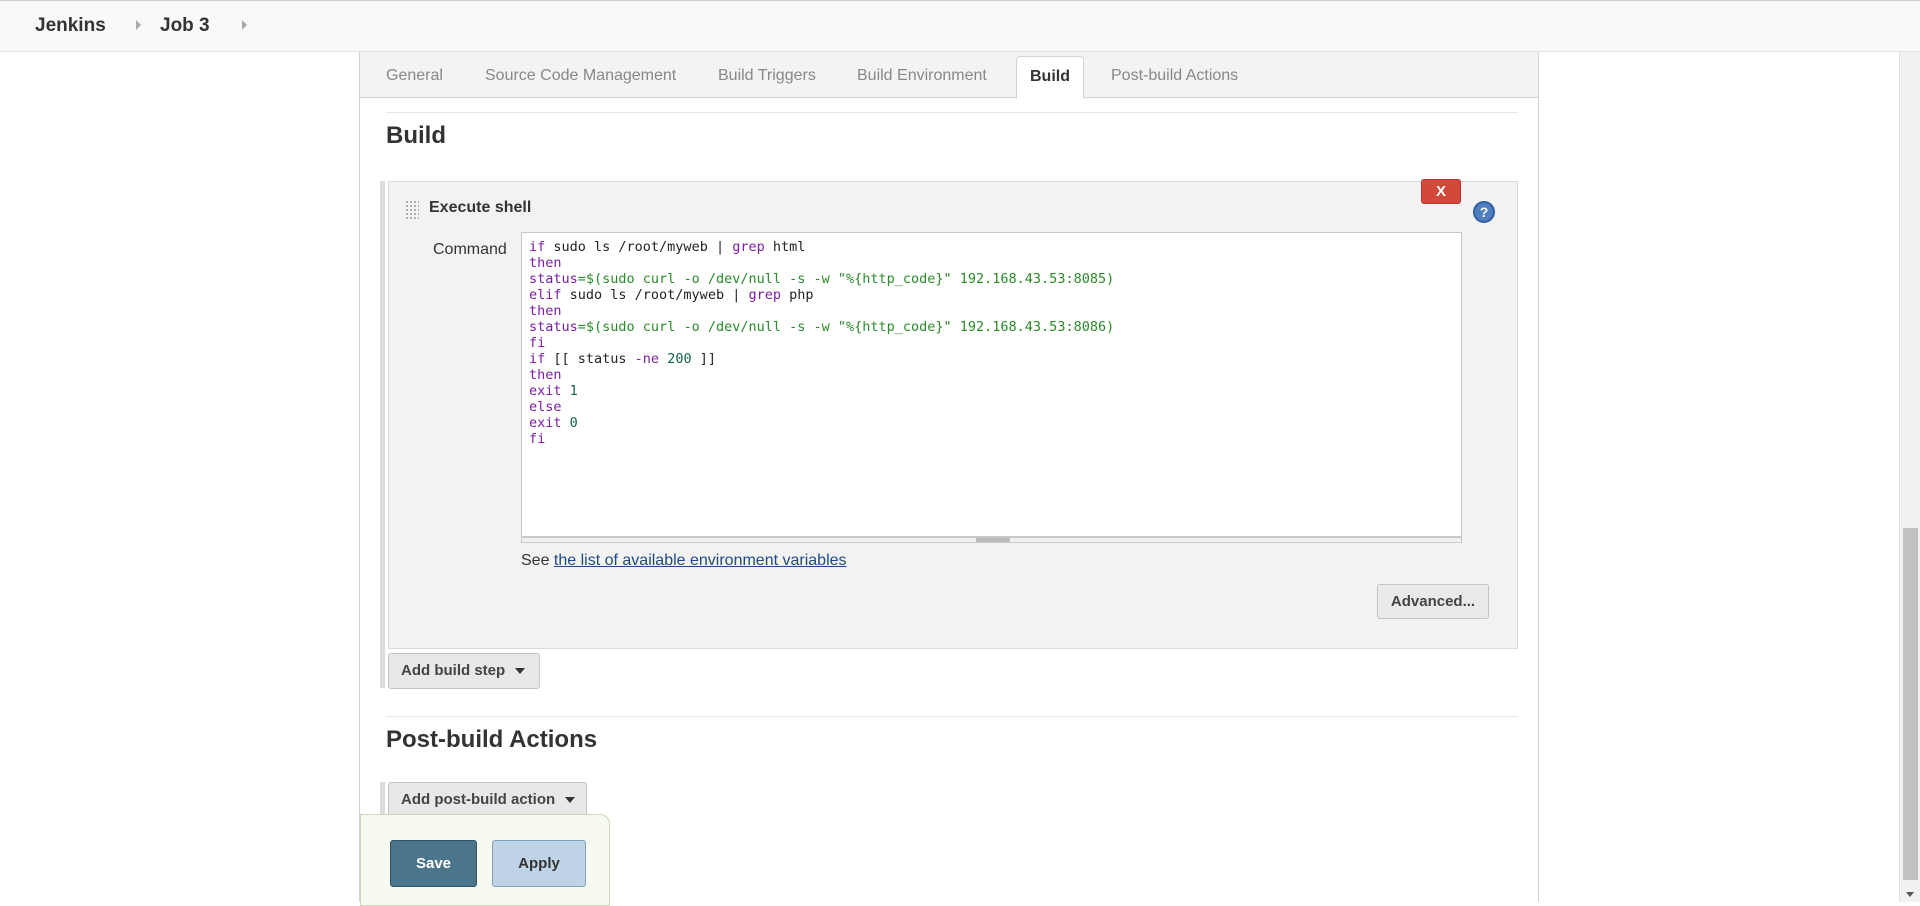 Image resolution: width=1920 pixels, height=906 pixels. What do you see at coordinates (545, 263) in the screenshot?
I see `code-line-2: then` at bounding box center [545, 263].